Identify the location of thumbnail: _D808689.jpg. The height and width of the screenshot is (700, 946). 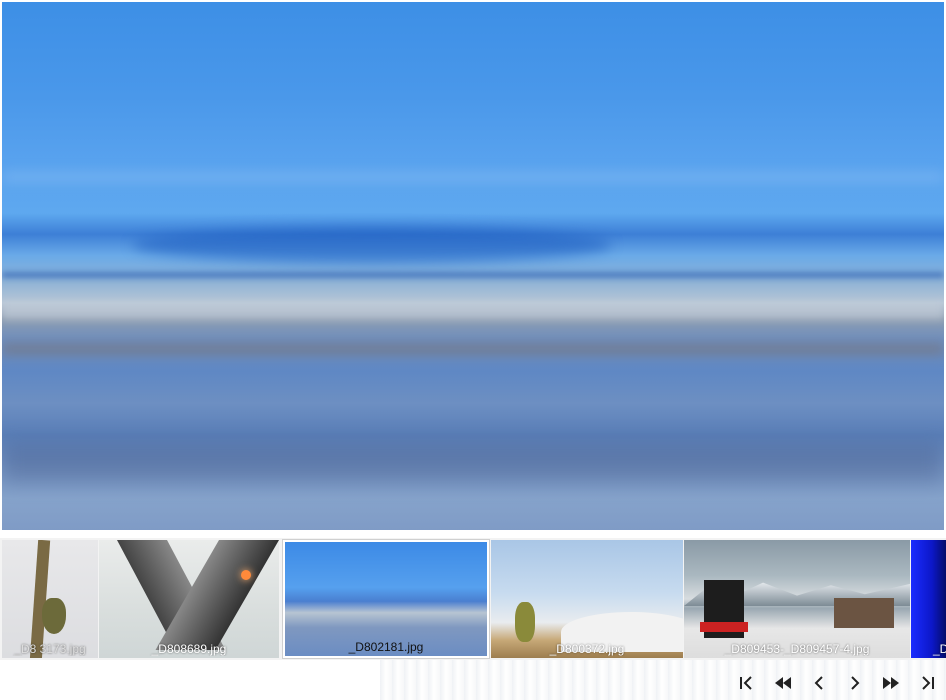
(189, 599).